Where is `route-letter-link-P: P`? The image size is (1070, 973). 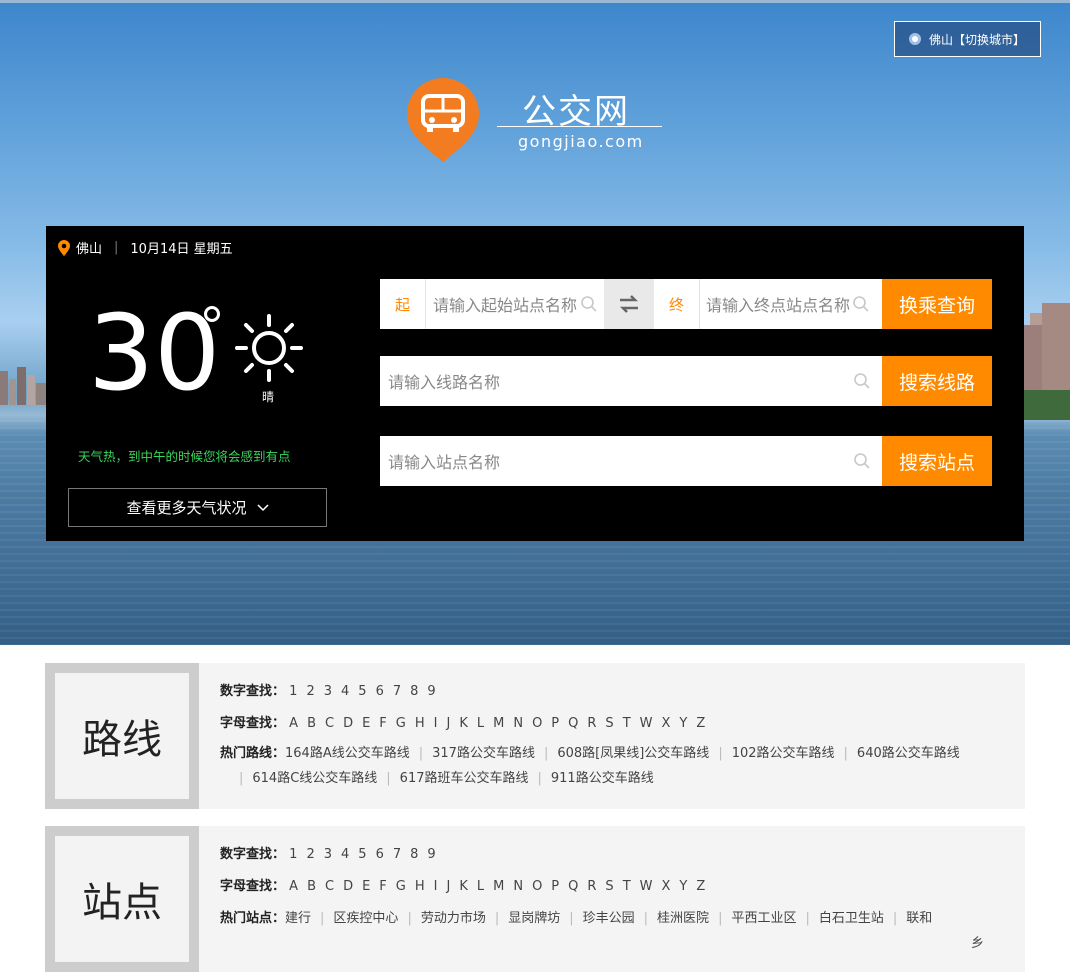 route-letter-link-P: P is located at coordinates (555, 723).